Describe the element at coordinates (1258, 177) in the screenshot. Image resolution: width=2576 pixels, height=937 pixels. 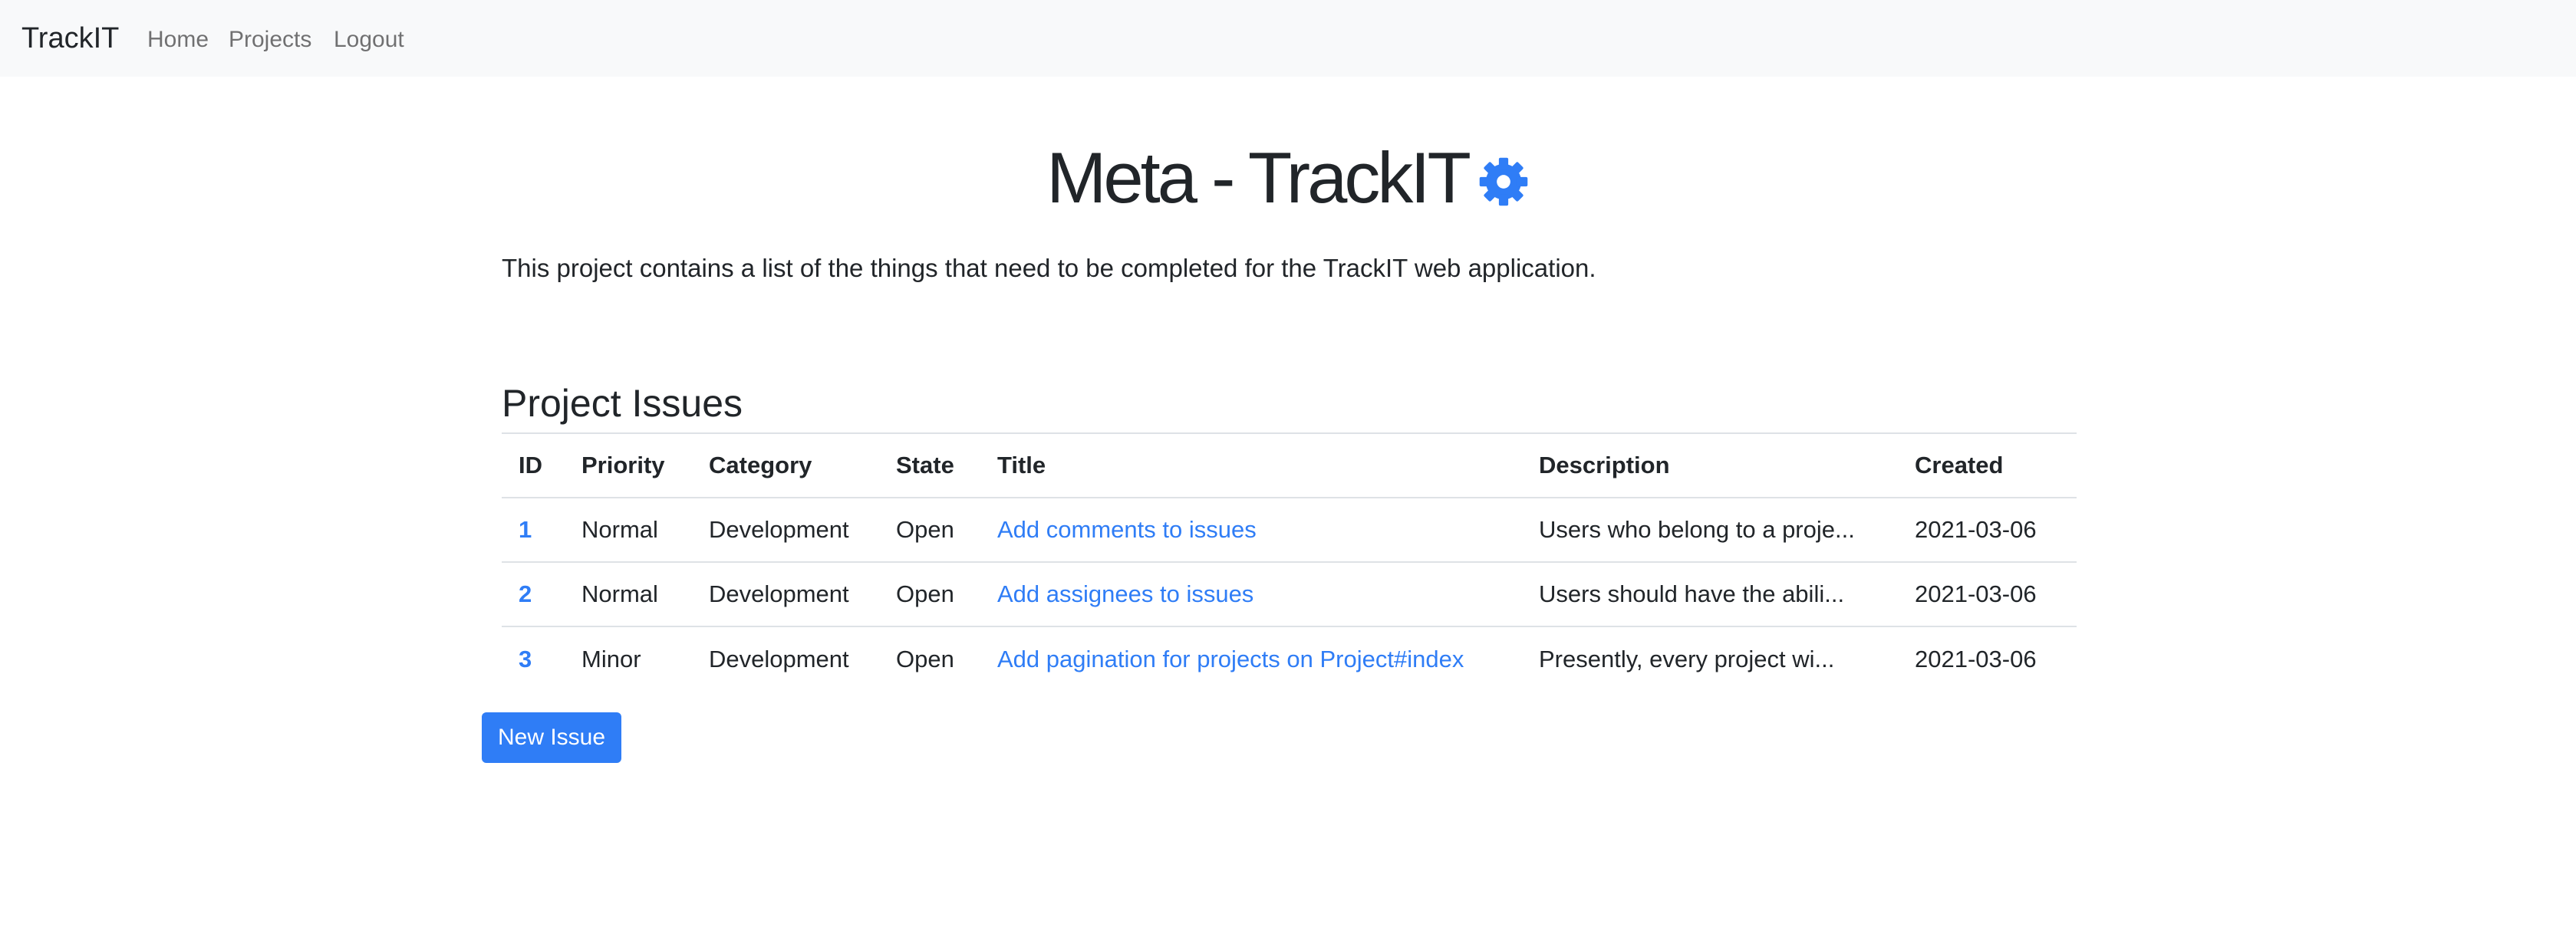
I see `page-title: Meta - TrackIT` at that location.